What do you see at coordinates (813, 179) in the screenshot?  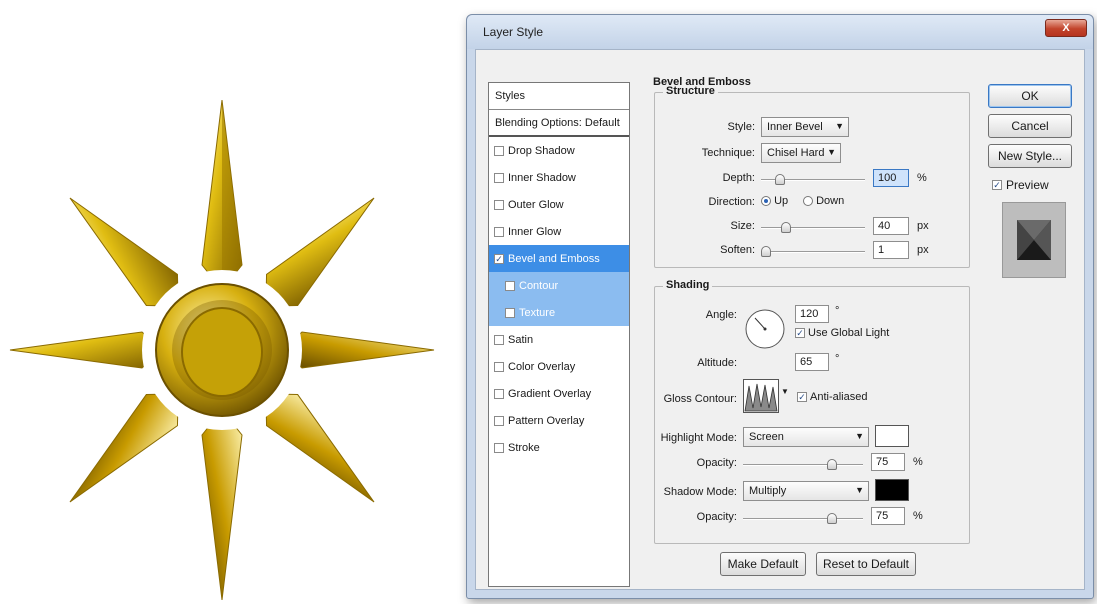 I see `depth-slider` at bounding box center [813, 179].